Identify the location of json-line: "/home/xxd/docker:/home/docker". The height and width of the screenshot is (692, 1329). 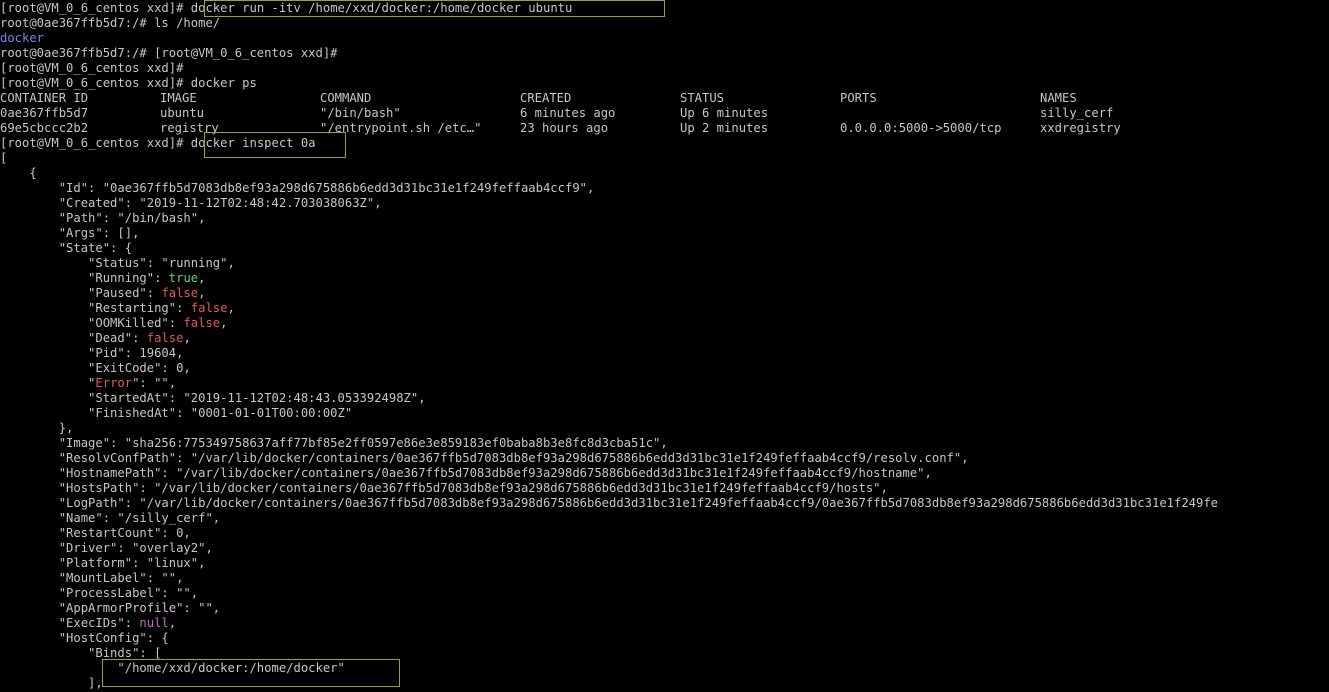
(172, 668).